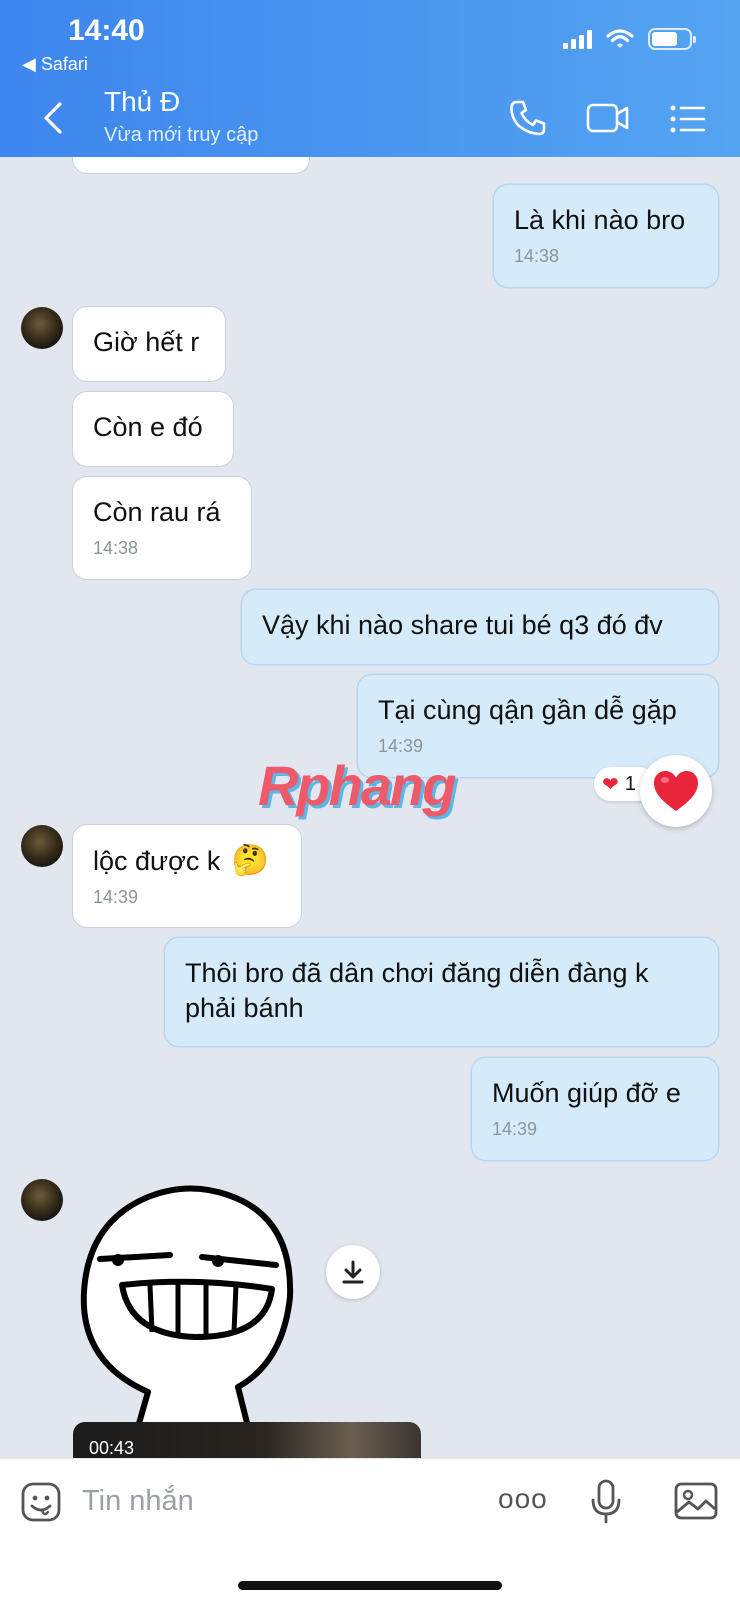 The height and width of the screenshot is (1600, 740). I want to click on back-arrow-icon, so click(53, 118).